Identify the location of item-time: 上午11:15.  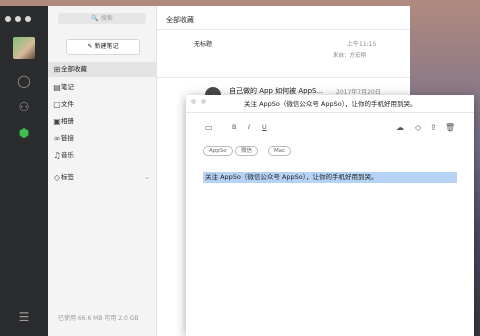
(362, 44).